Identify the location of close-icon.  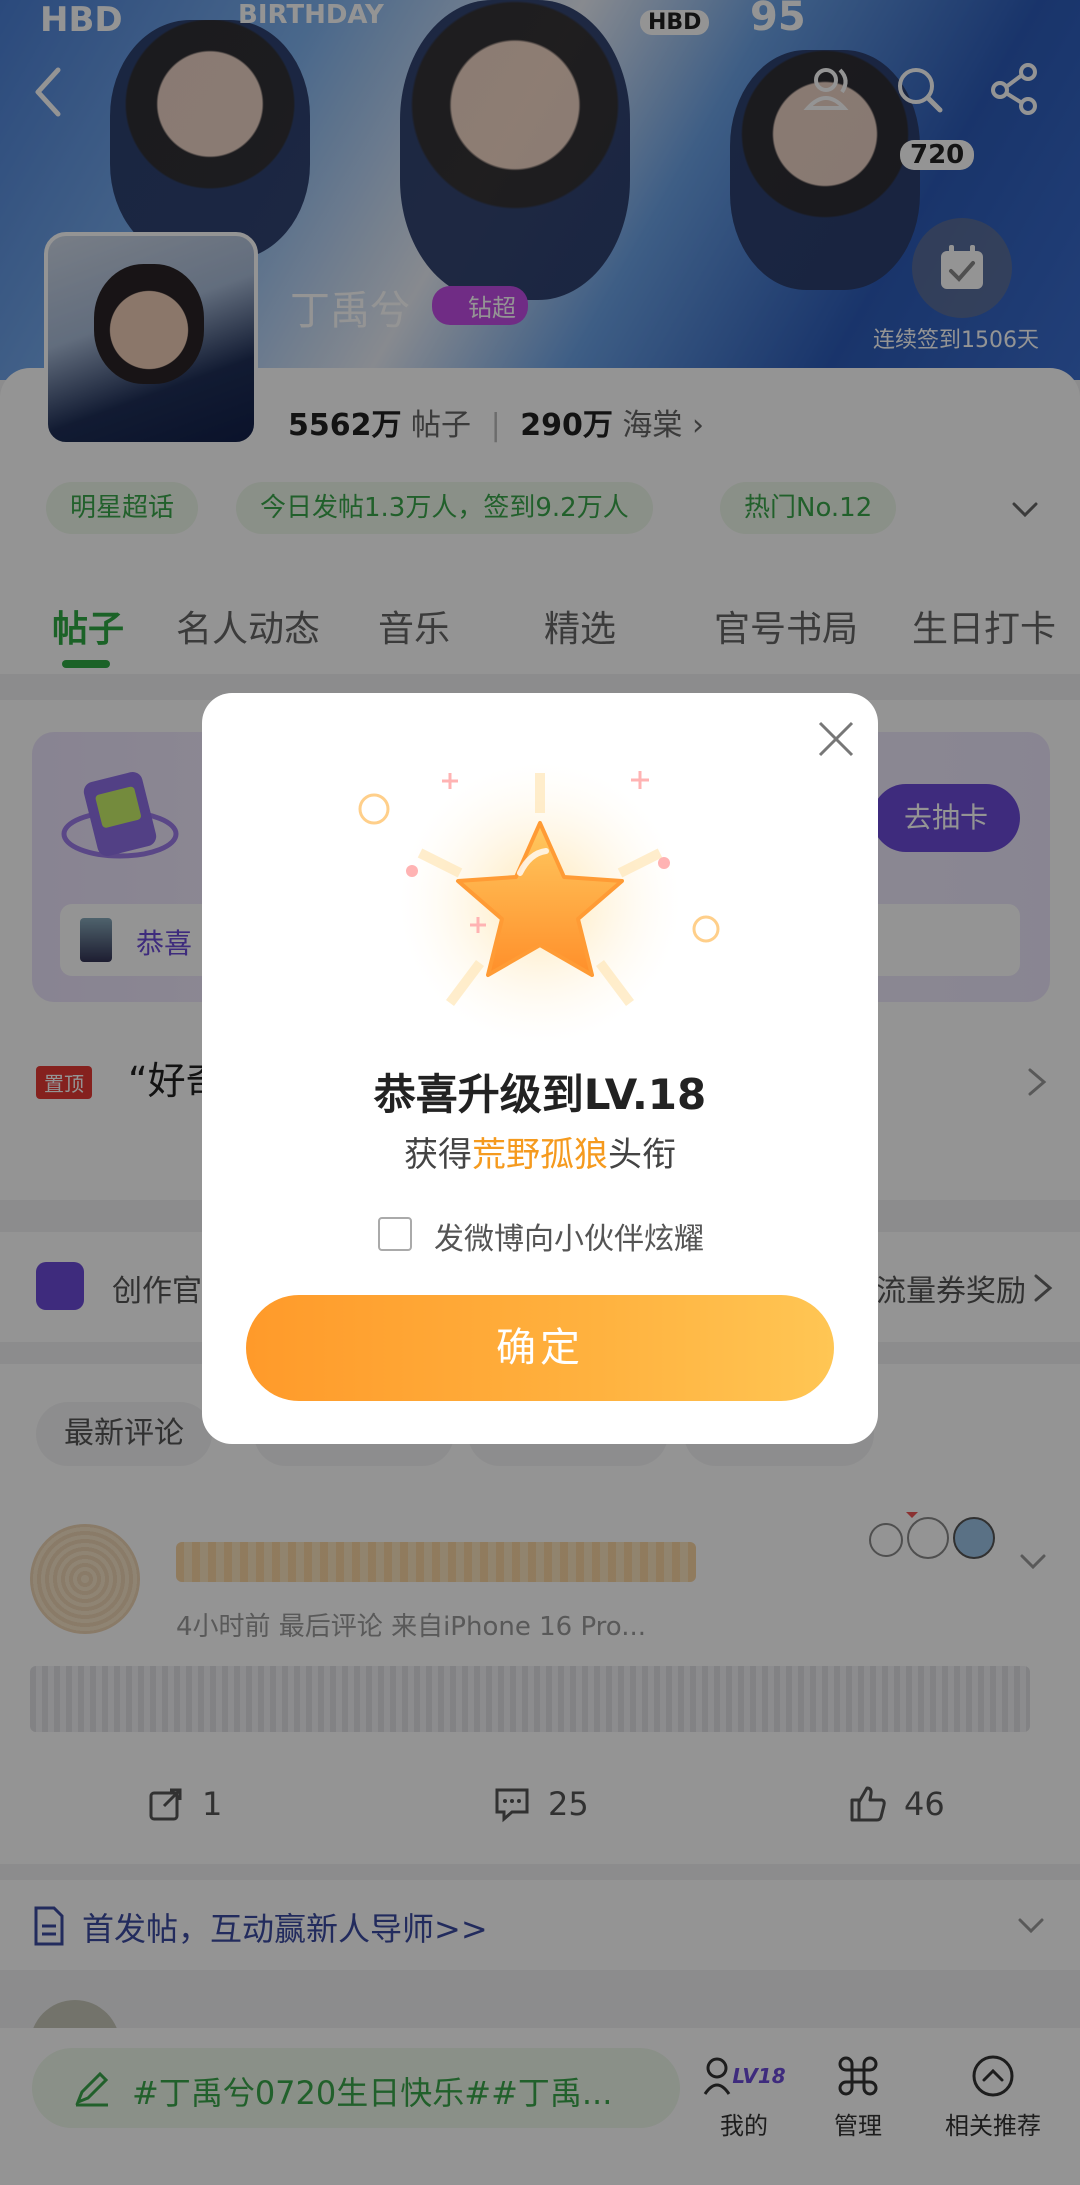
(836, 739).